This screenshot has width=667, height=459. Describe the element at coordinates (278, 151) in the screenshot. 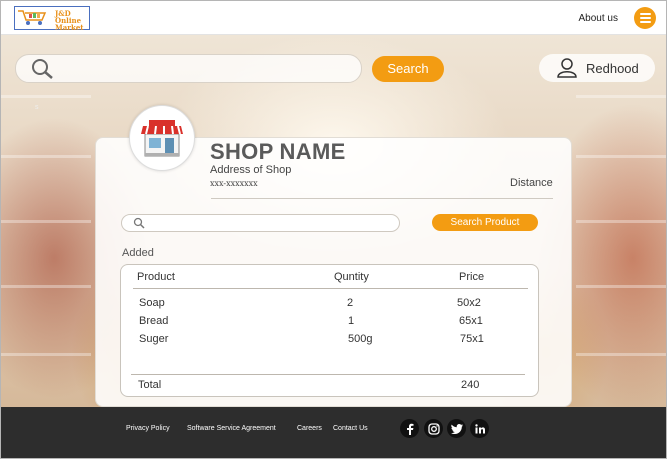

I see `shop-name: SHOP NAME` at that location.